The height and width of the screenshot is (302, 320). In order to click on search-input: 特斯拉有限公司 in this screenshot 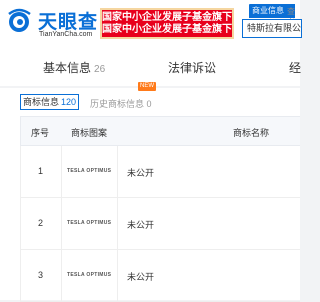, I will do `click(272, 28)`.